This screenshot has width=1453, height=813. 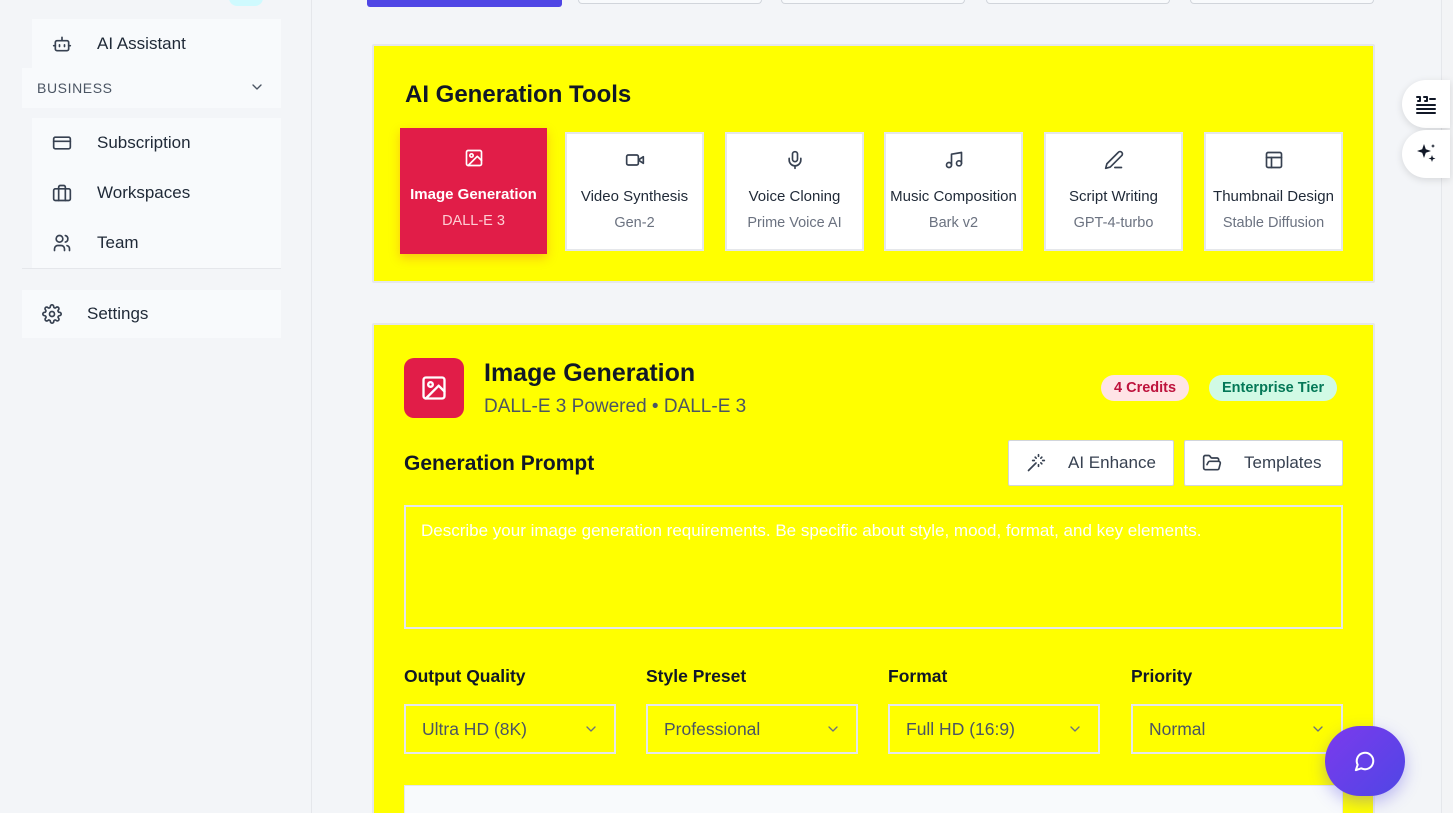 What do you see at coordinates (62, 243) in the screenshot?
I see `users-icon` at bounding box center [62, 243].